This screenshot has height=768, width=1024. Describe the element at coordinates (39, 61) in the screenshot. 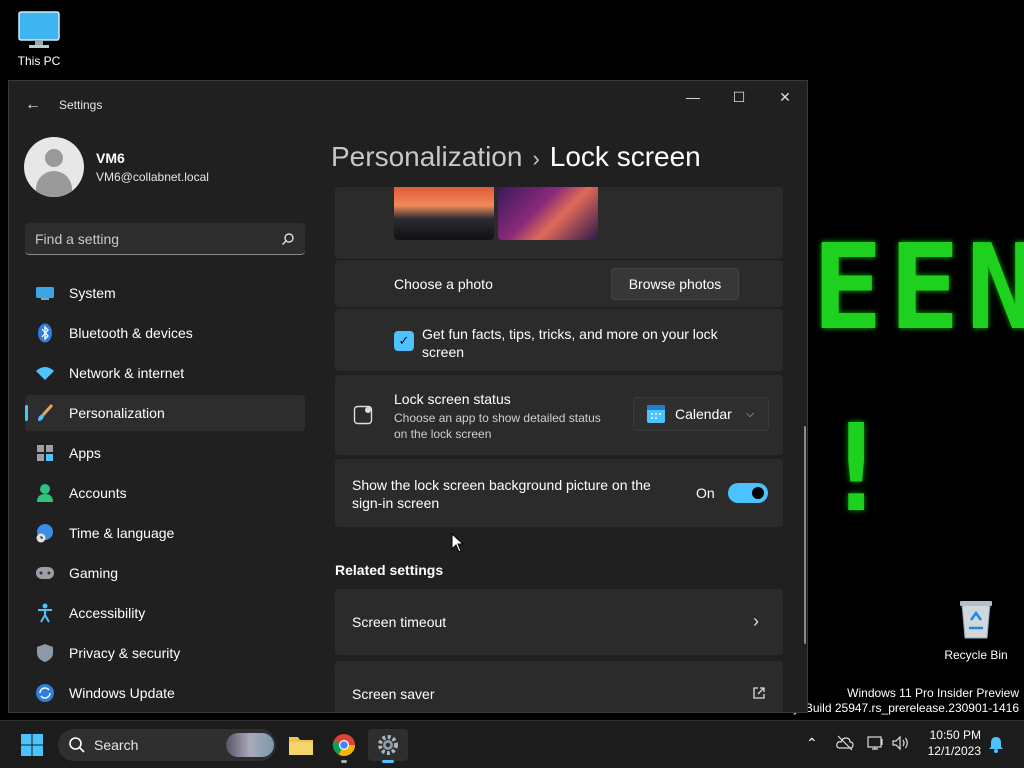

I see `this-pc-label: This PC` at that location.